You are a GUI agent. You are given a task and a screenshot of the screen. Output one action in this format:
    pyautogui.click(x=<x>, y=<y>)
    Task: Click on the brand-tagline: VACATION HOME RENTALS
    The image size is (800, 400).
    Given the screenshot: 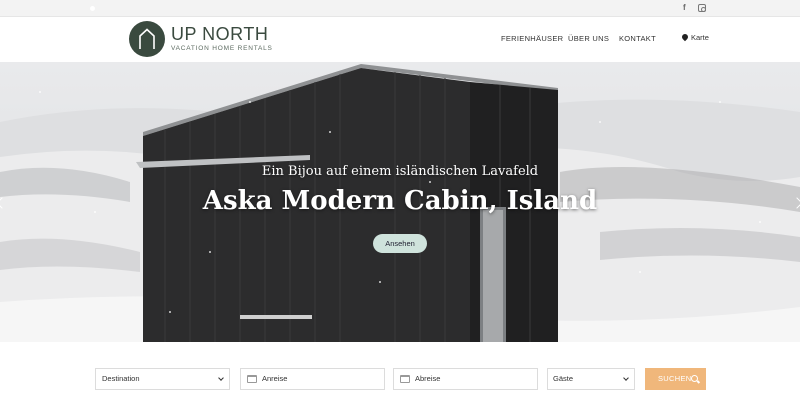 What is the action you would take?
    pyautogui.click(x=222, y=48)
    